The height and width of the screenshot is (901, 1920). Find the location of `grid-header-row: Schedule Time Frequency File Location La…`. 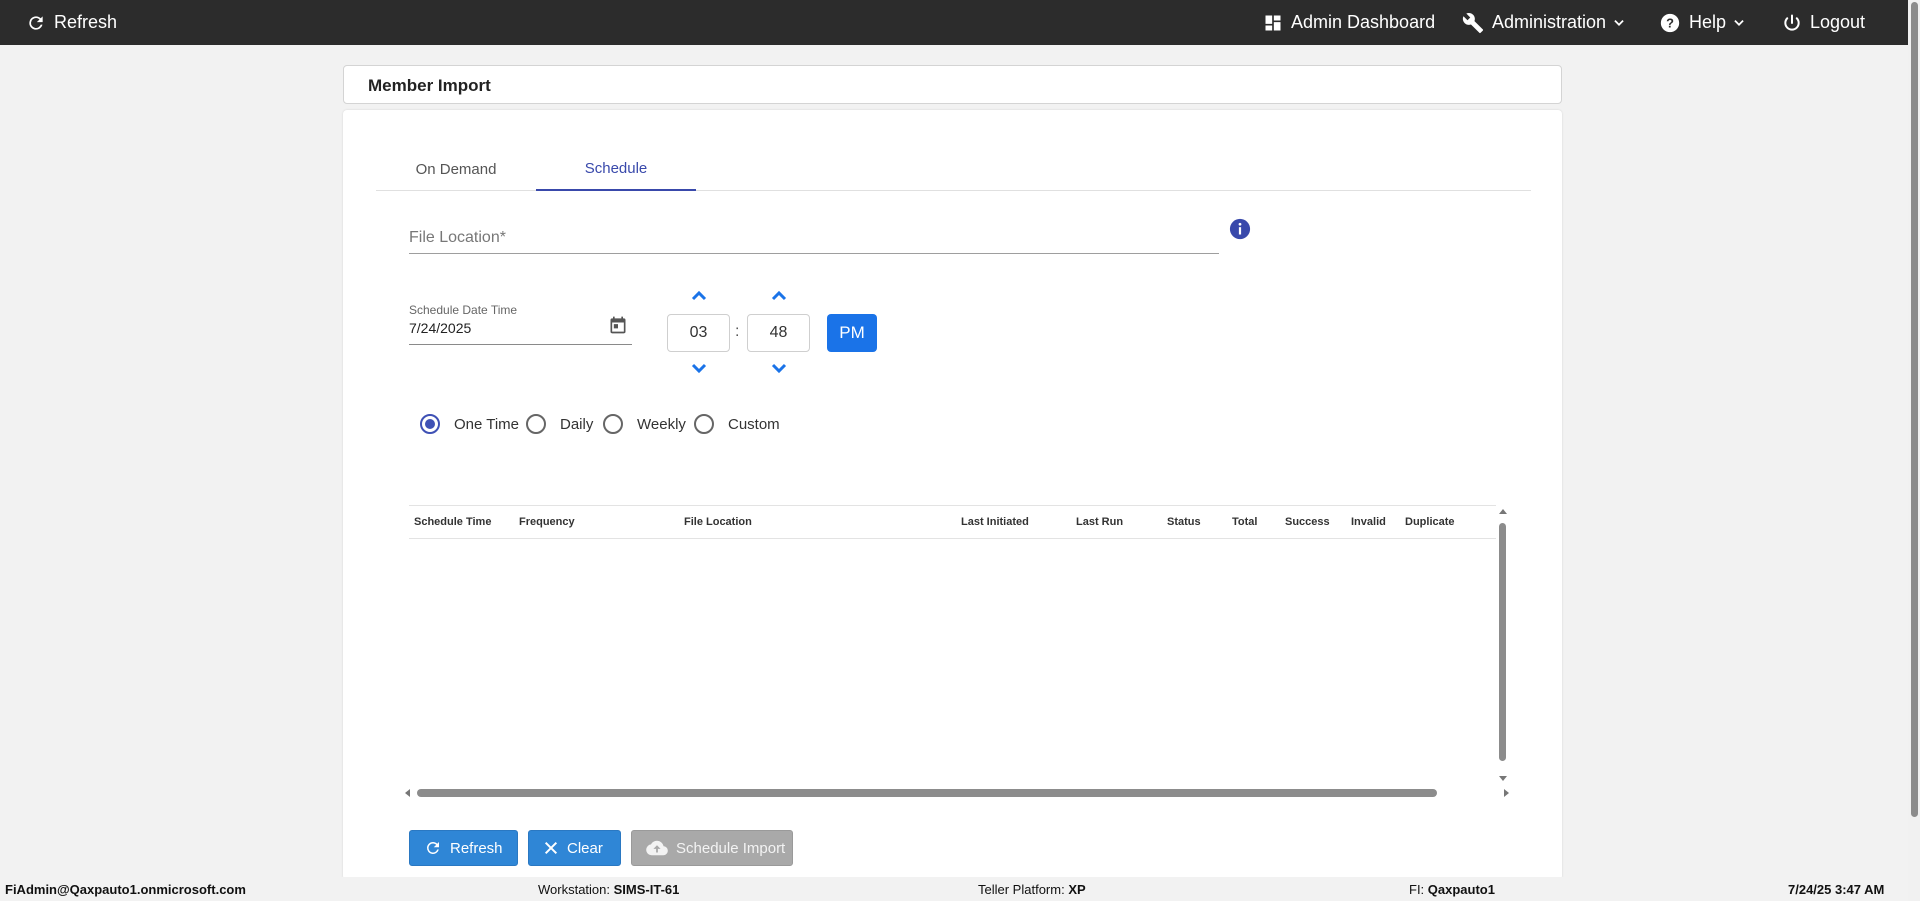

grid-header-row: Schedule Time Frequency File Location La… is located at coordinates (952, 522).